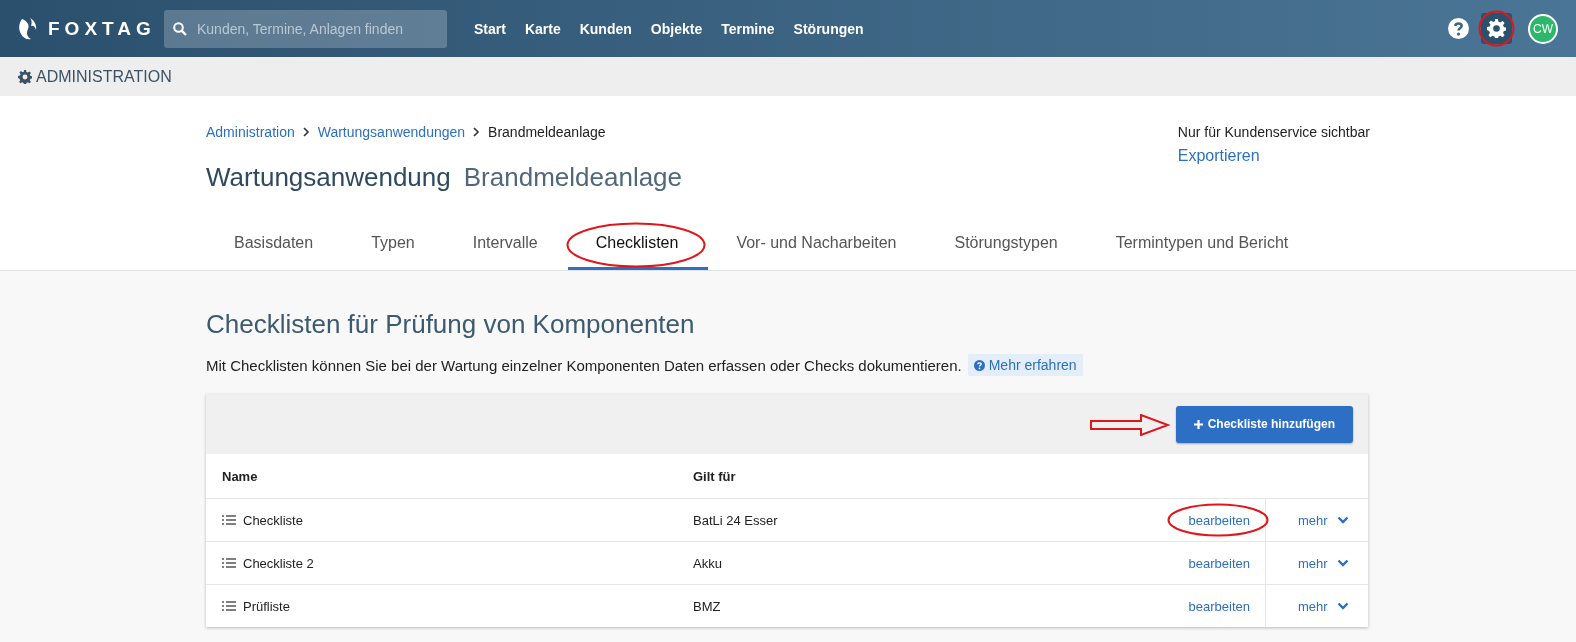 The width and height of the screenshot is (1576, 642). Describe the element at coordinates (1273, 132) in the screenshot. I see `support-note: Nur für Kundenservice sichtbar` at that location.